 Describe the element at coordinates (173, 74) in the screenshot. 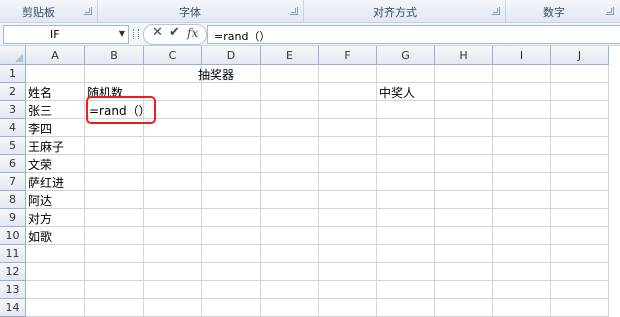

I see `cell-c1` at that location.